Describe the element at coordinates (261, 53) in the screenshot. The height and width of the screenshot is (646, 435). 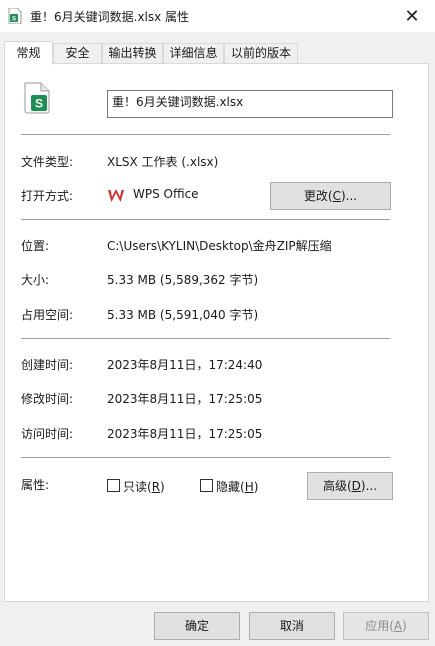
I see `tab-previous-versions: 以前的版本` at that location.